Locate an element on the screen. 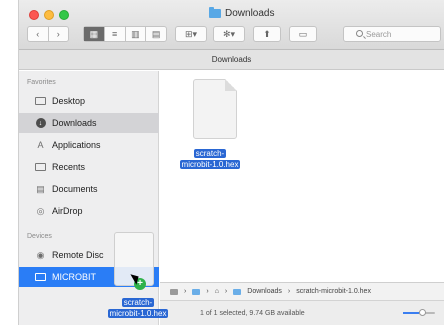 This screenshot has height=325, width=444. sidebar-item-applications: A Applications is located at coordinates (89, 145).